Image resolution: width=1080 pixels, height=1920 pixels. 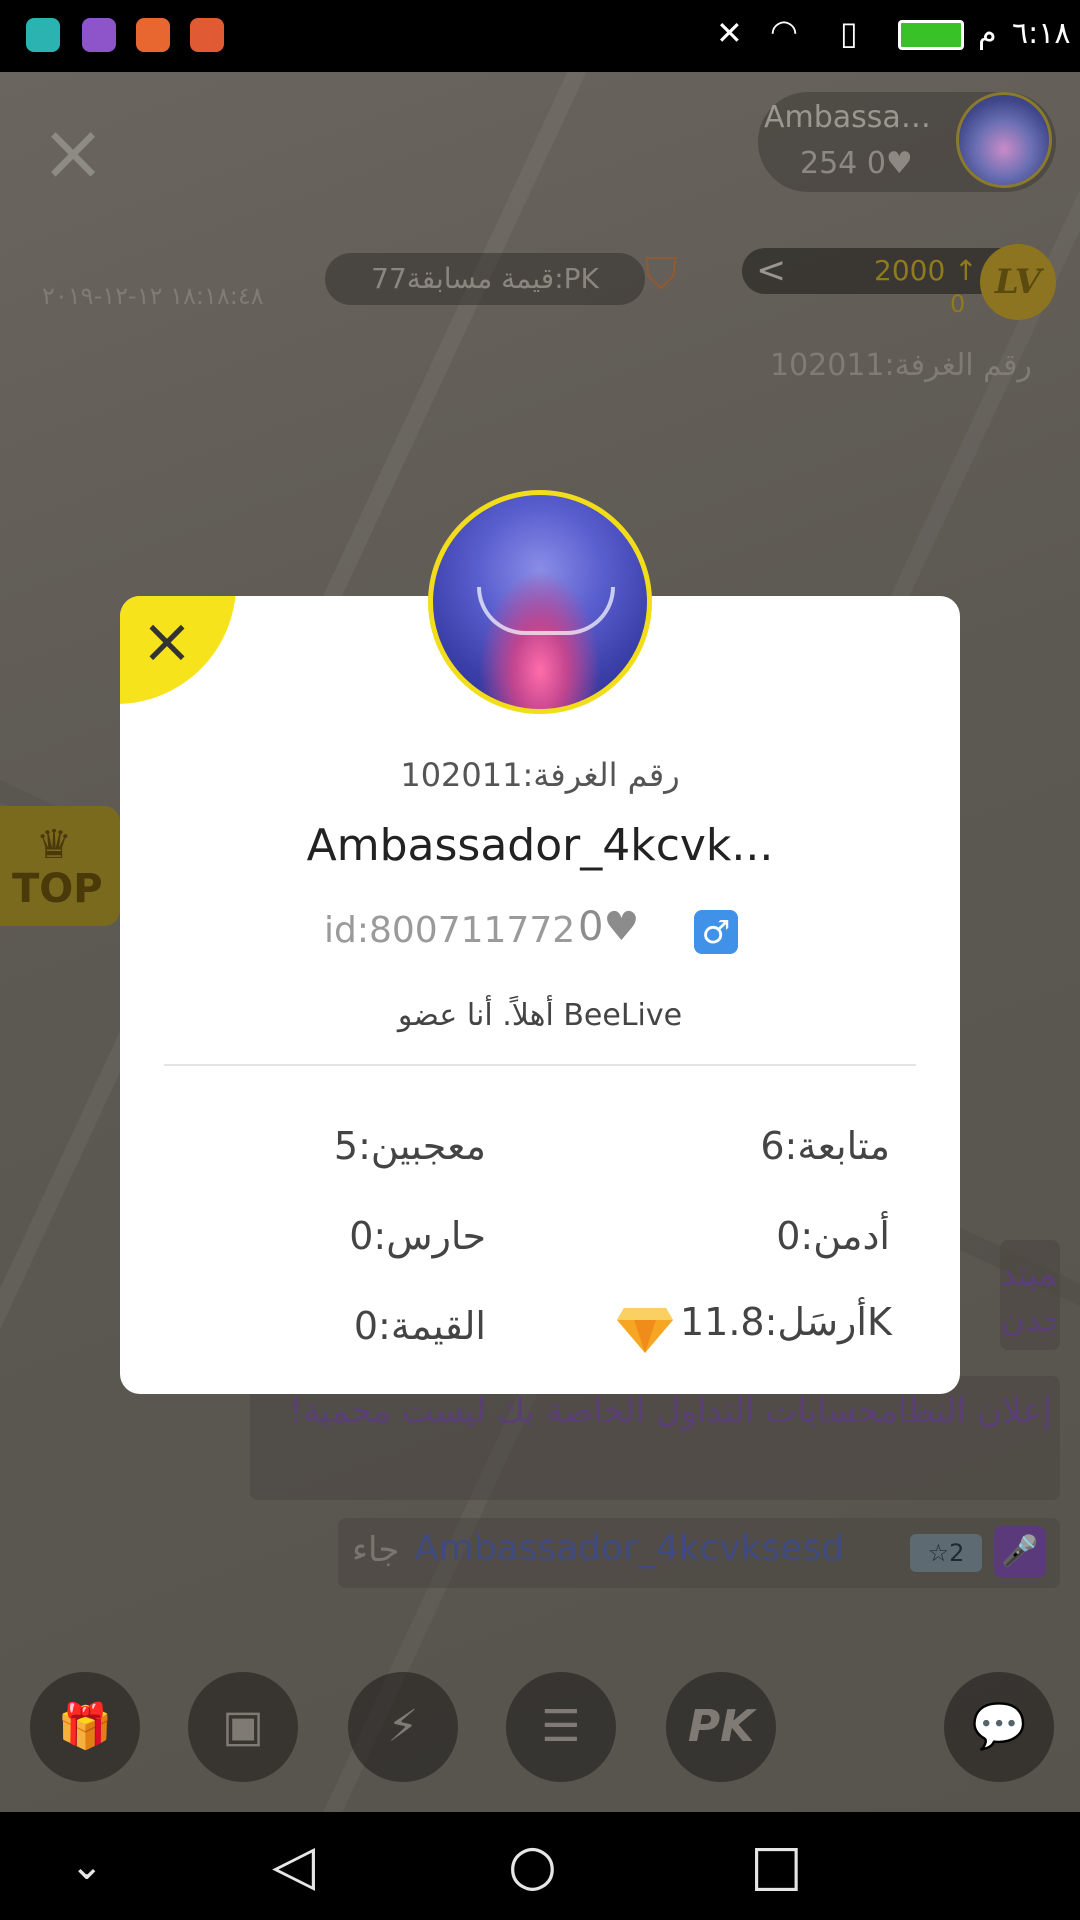 I want to click on mute-icon: ✕, so click(x=729, y=33).